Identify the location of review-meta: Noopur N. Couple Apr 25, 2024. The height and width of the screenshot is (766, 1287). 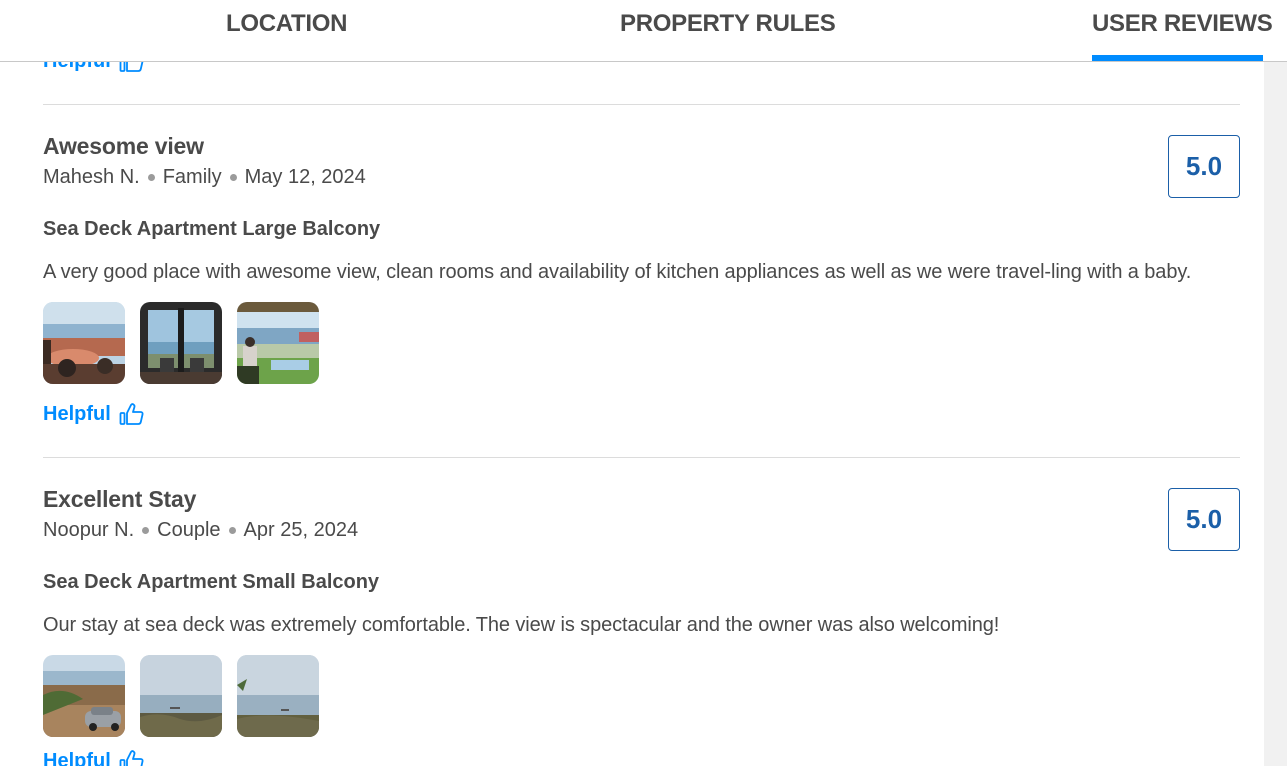
(200, 530).